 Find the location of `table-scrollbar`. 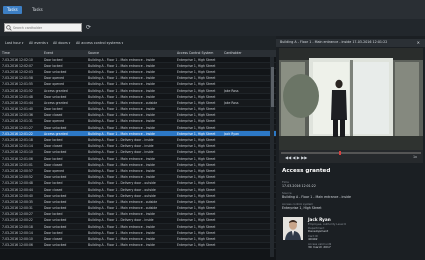

table-scrollbar is located at coordinates (272, 157).